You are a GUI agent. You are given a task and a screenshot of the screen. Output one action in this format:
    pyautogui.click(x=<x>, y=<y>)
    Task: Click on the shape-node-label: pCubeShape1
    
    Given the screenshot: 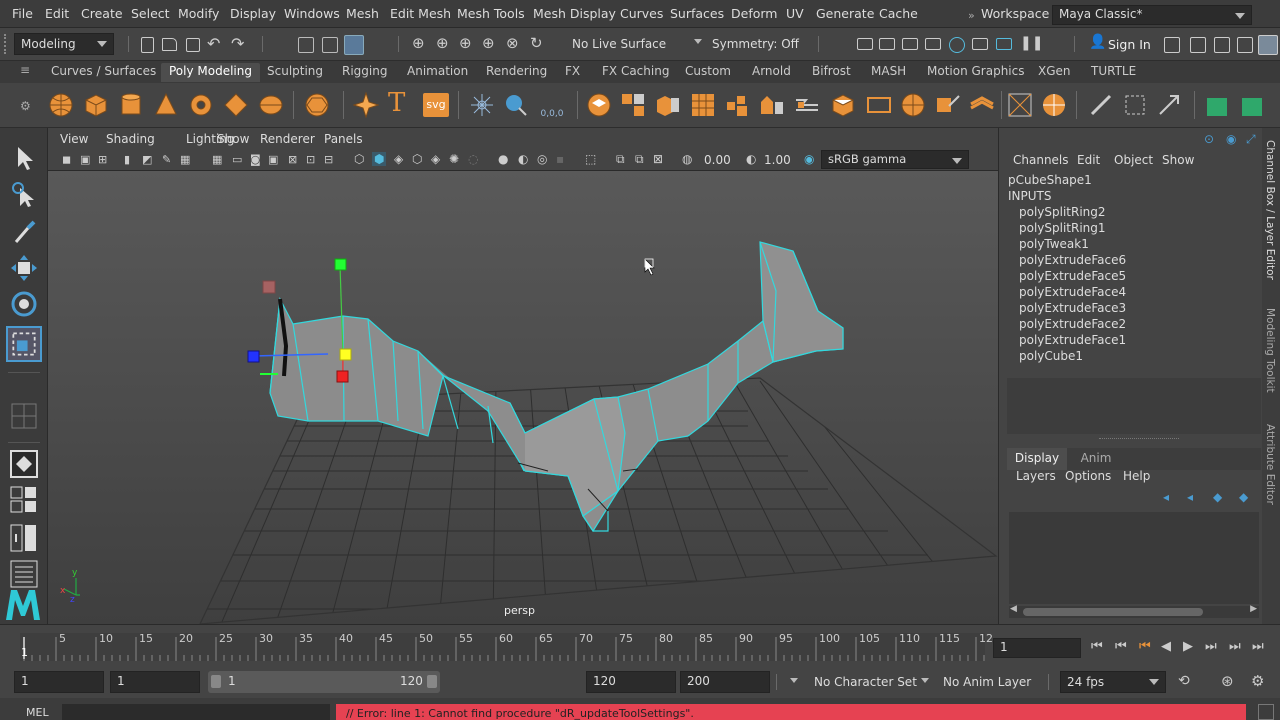 What is the action you would take?
    pyautogui.click(x=1050, y=180)
    